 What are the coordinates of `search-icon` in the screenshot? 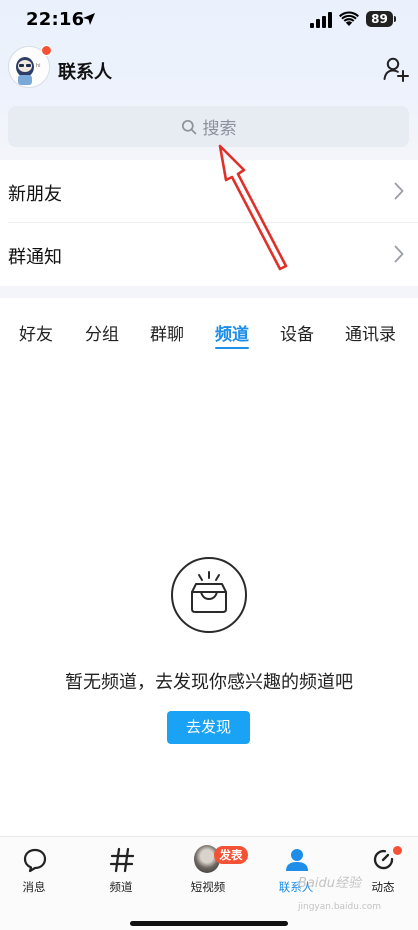 It's located at (188, 126).